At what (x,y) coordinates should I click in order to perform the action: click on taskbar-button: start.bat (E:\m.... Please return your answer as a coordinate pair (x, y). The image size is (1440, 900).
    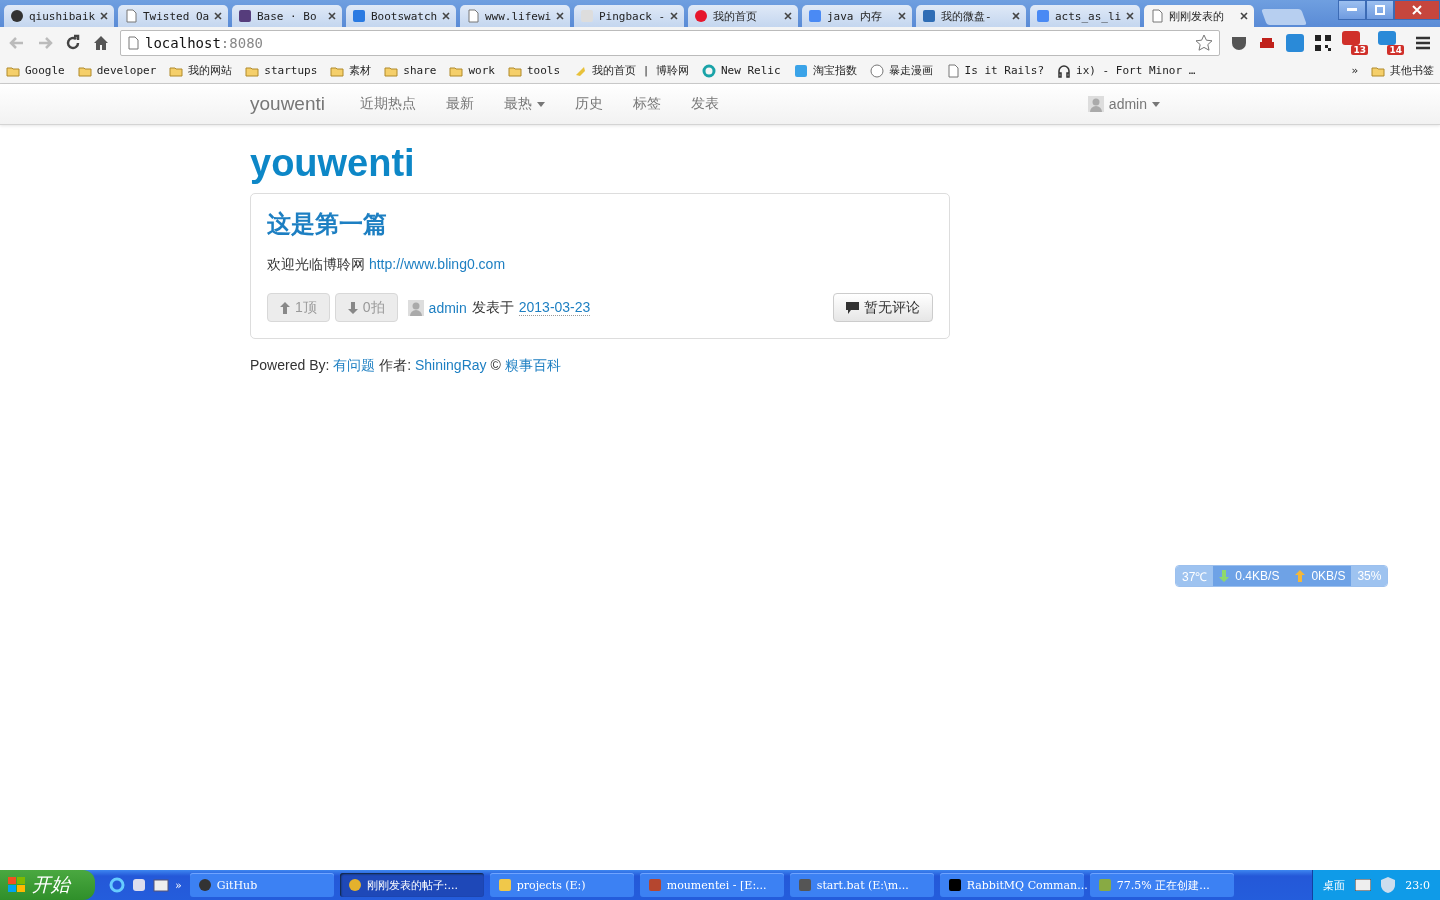
    Looking at the image, I should click on (861, 885).